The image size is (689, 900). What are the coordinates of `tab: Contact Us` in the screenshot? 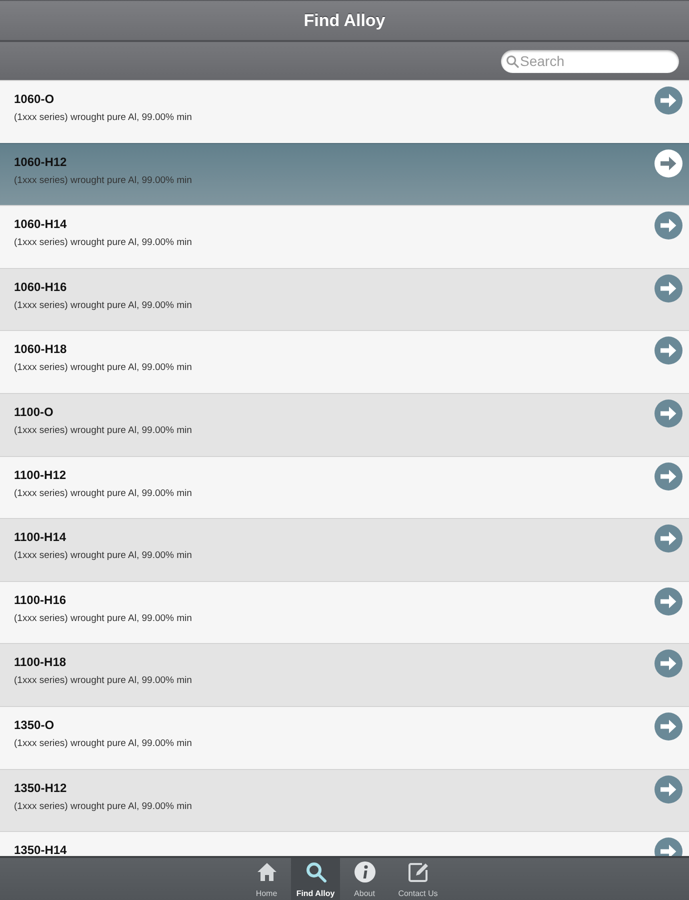 It's located at (418, 879).